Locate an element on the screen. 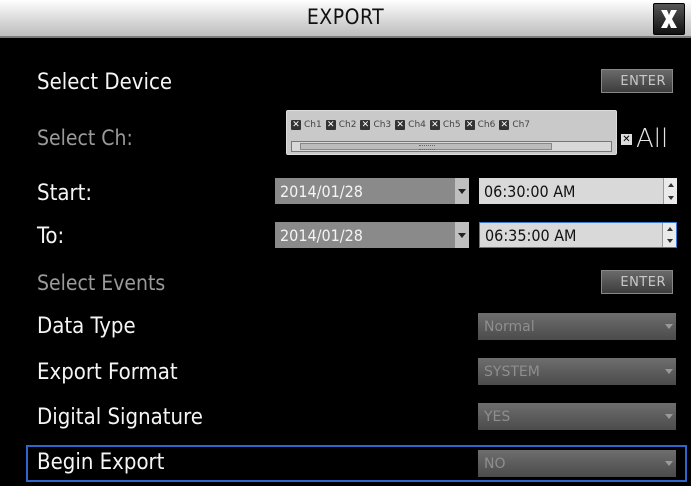 This screenshot has width=691, height=486. export-format-label: Export Format is located at coordinates (107, 372).